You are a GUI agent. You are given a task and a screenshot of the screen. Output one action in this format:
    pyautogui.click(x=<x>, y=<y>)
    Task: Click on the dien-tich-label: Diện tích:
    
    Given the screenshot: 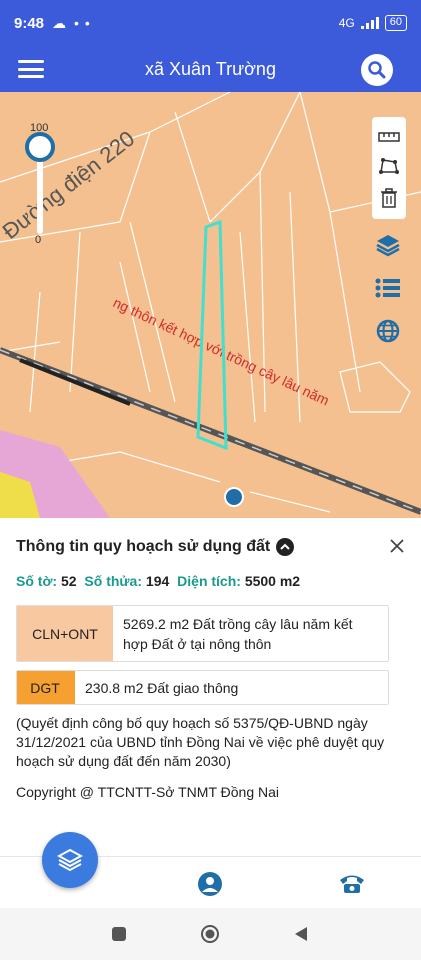 What is the action you would take?
    pyautogui.click(x=209, y=581)
    